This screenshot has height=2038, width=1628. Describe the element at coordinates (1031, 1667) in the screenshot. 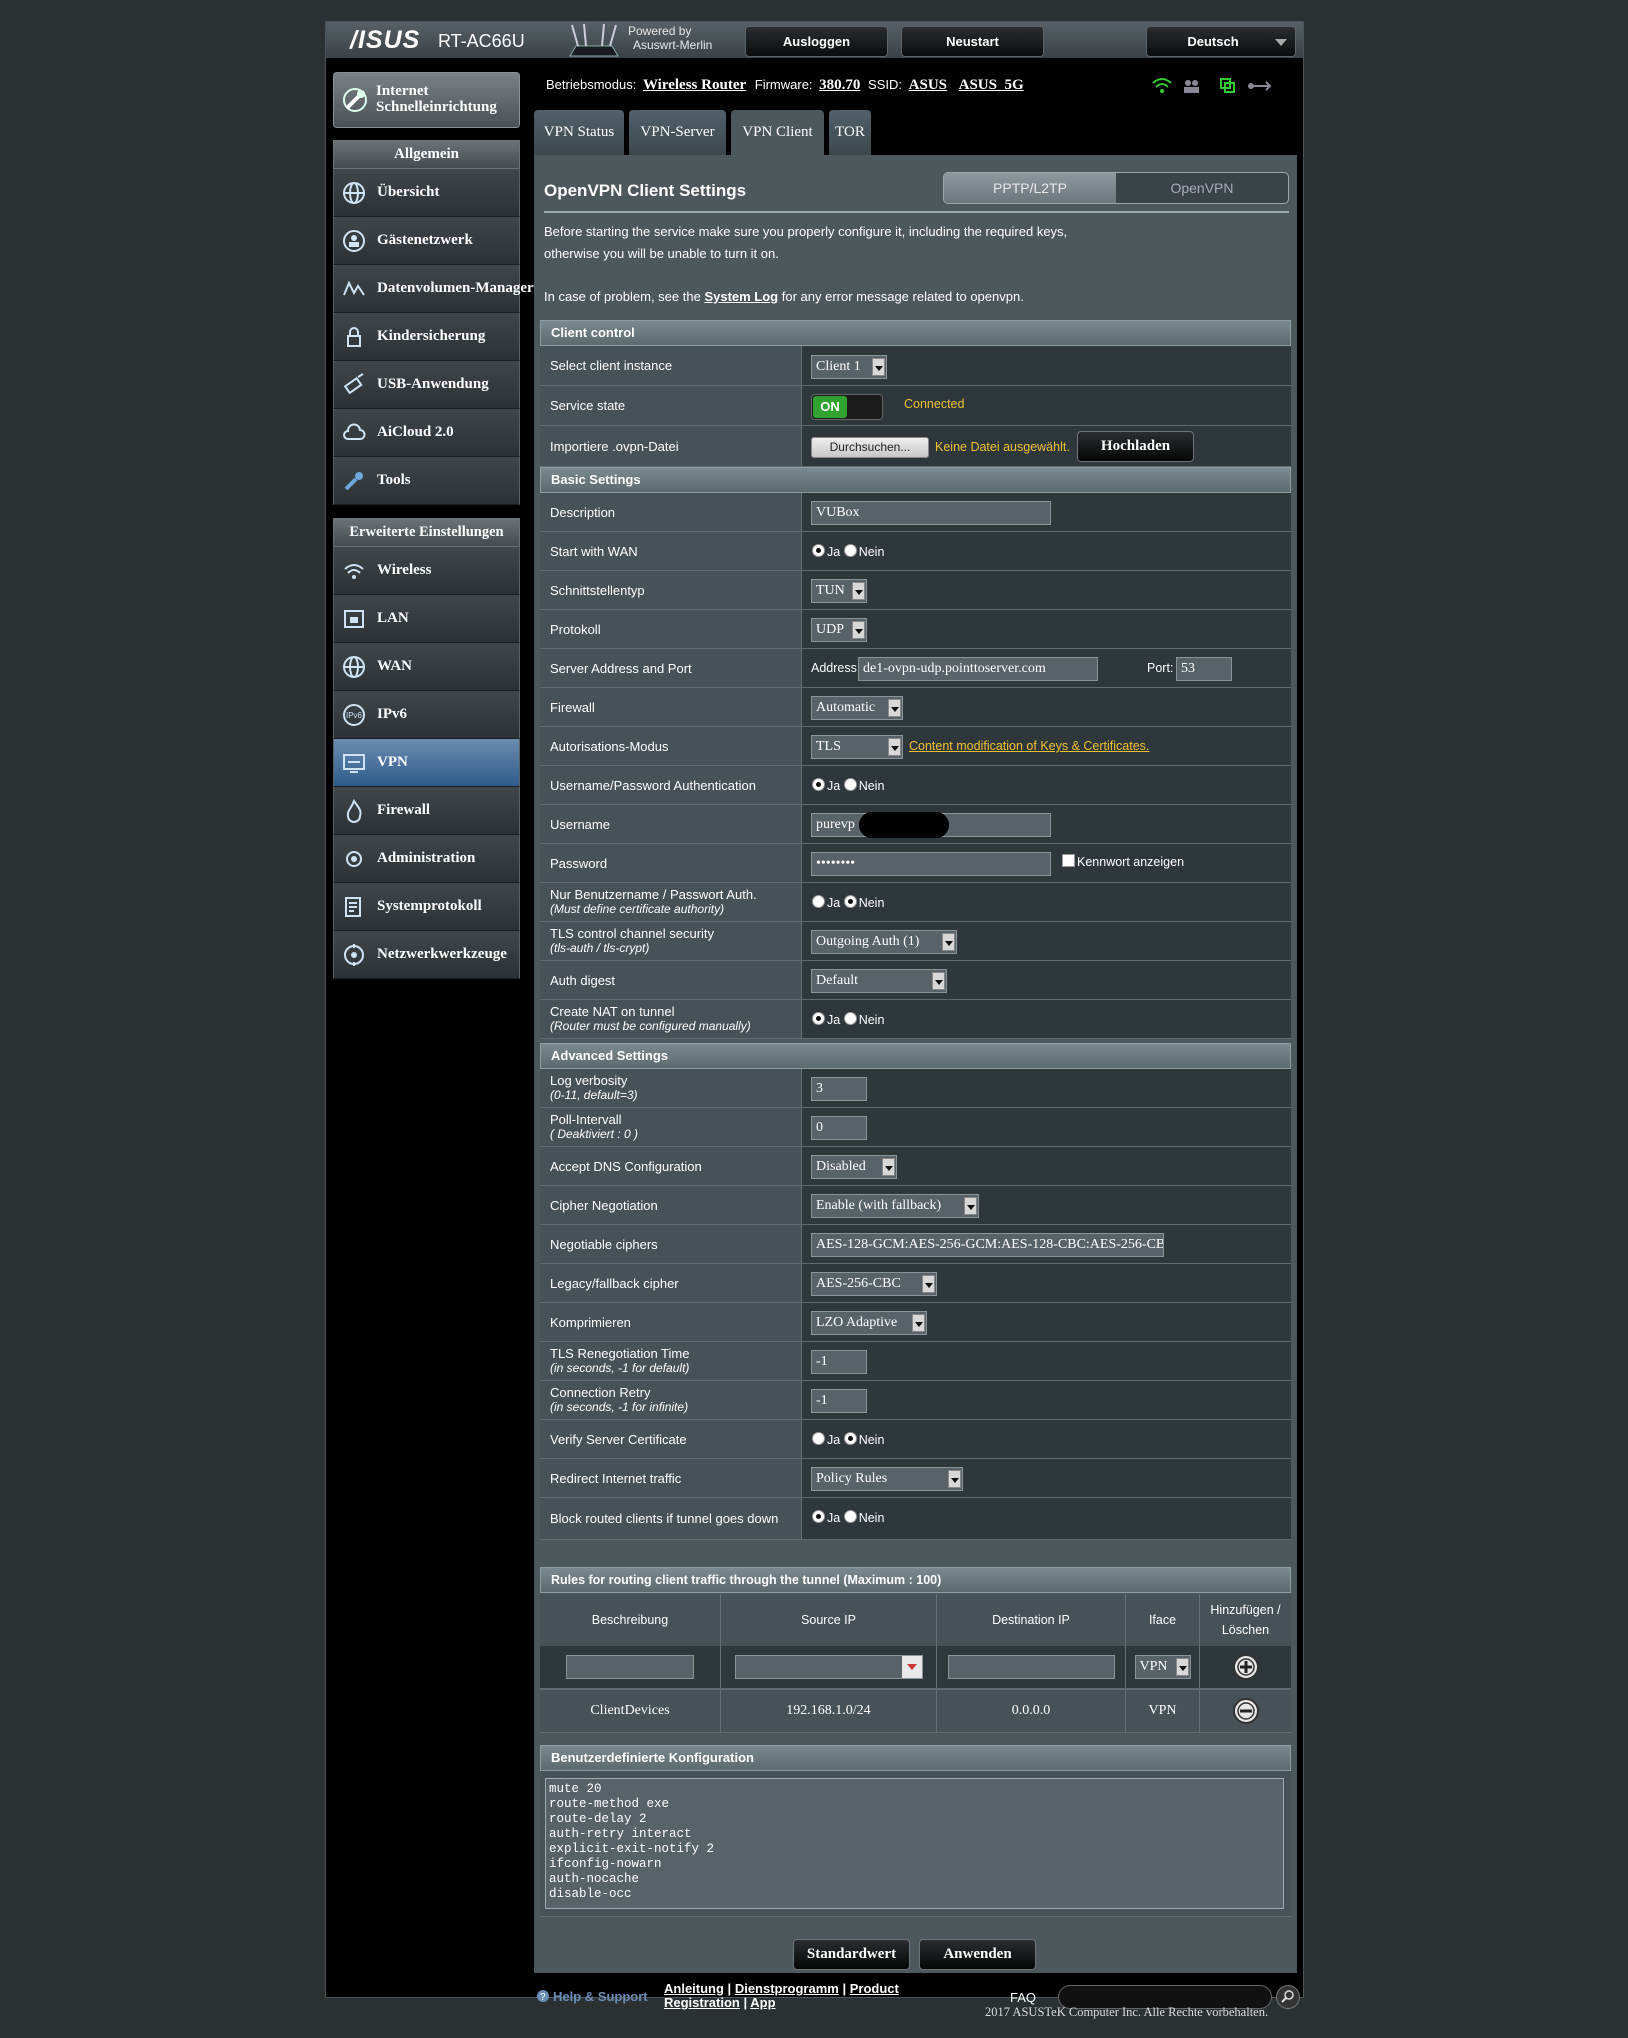

I see `new-rule-destination-input` at that location.